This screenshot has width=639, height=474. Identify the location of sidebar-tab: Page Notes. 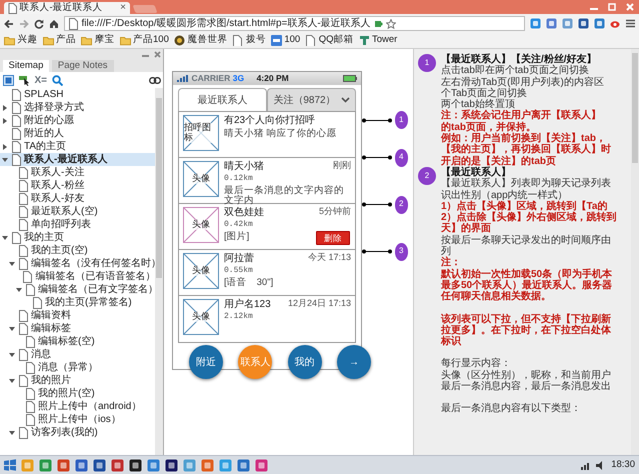
(83, 66).